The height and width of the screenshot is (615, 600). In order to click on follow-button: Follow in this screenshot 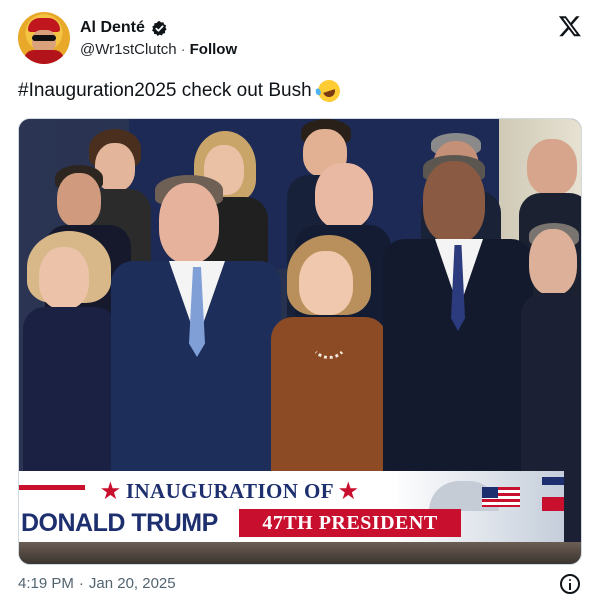, I will do `click(214, 49)`.